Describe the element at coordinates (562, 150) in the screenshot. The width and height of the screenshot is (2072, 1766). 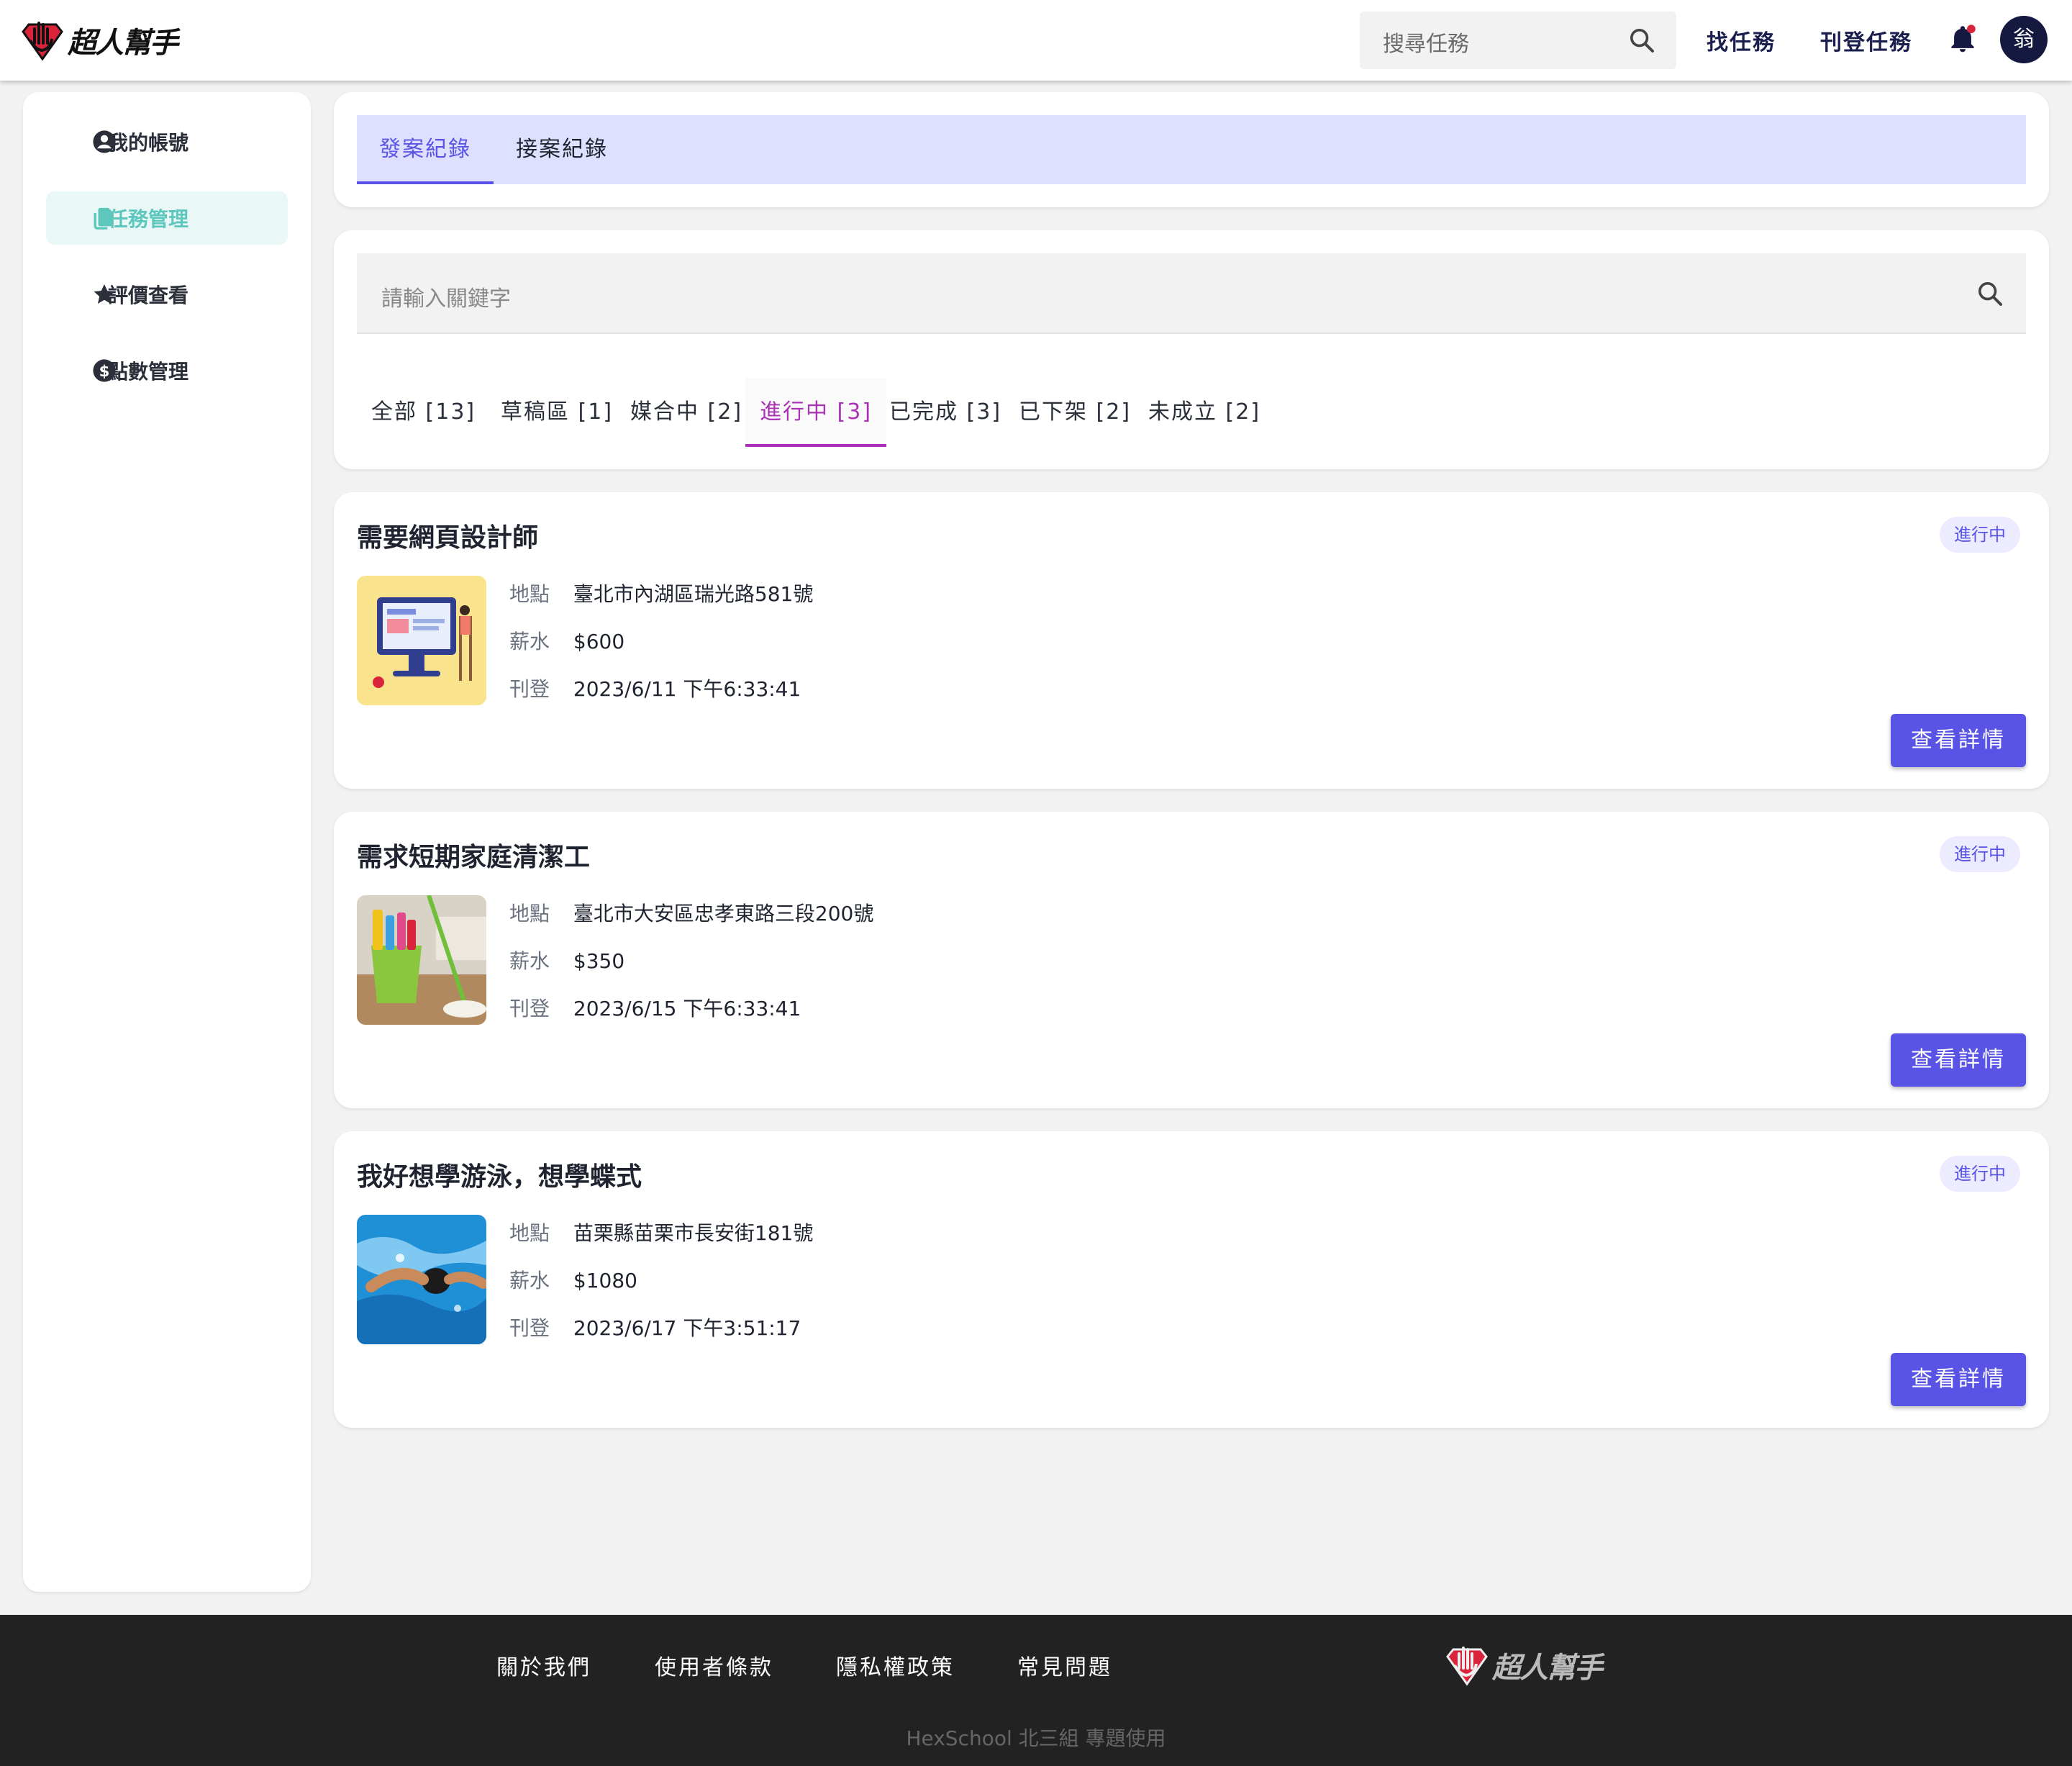
I see `tab-accepted-records: 接案紀錄` at that location.